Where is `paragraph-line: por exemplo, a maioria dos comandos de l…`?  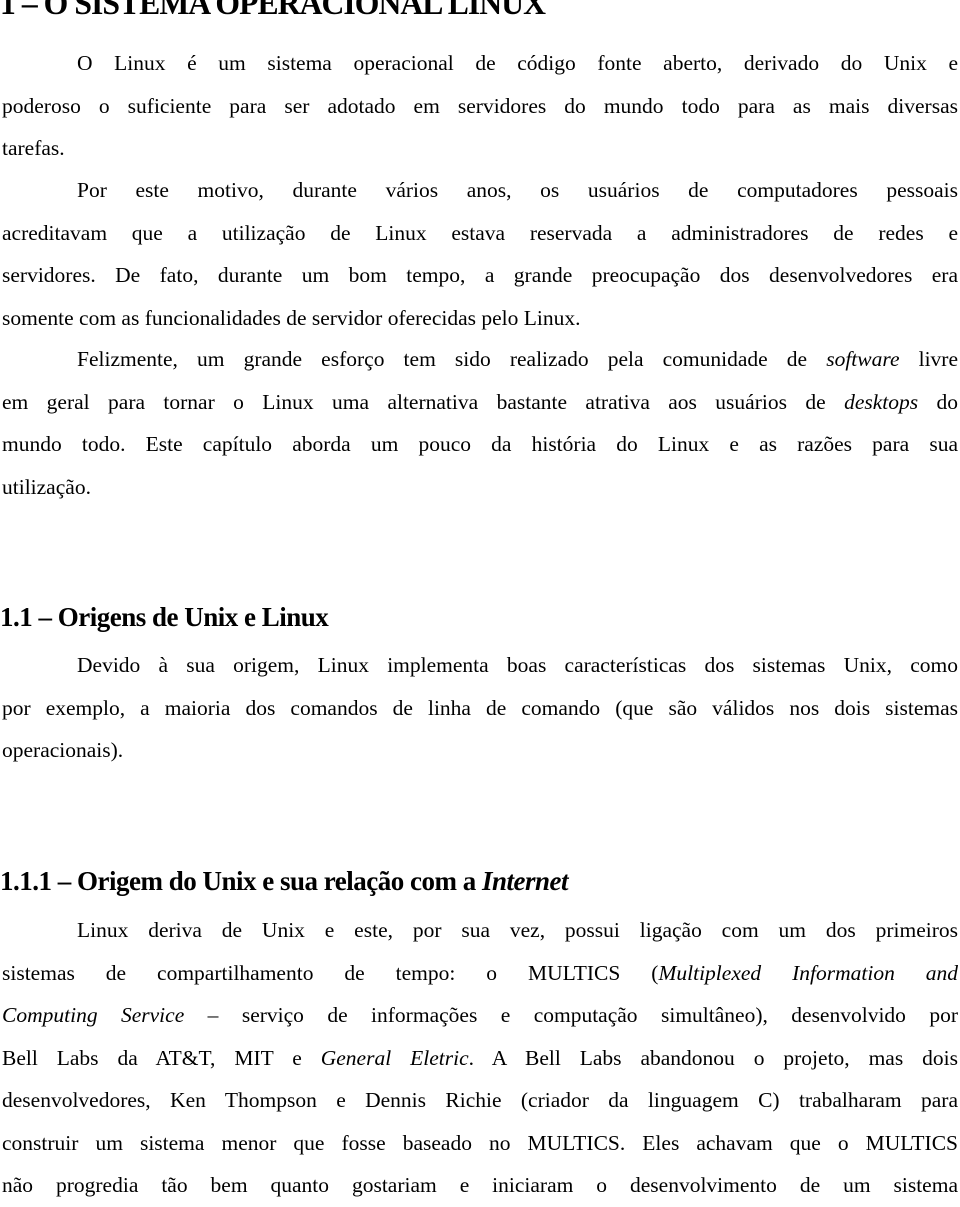
paragraph-line: por exemplo, a maioria dos comandos de l… is located at coordinates (480, 707).